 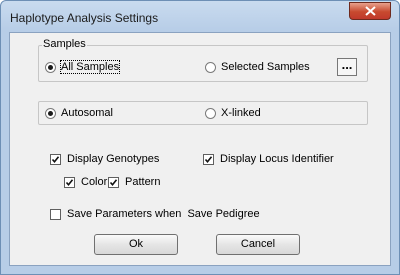 I want to click on xlinked-radio: X-linked, so click(x=233, y=113).